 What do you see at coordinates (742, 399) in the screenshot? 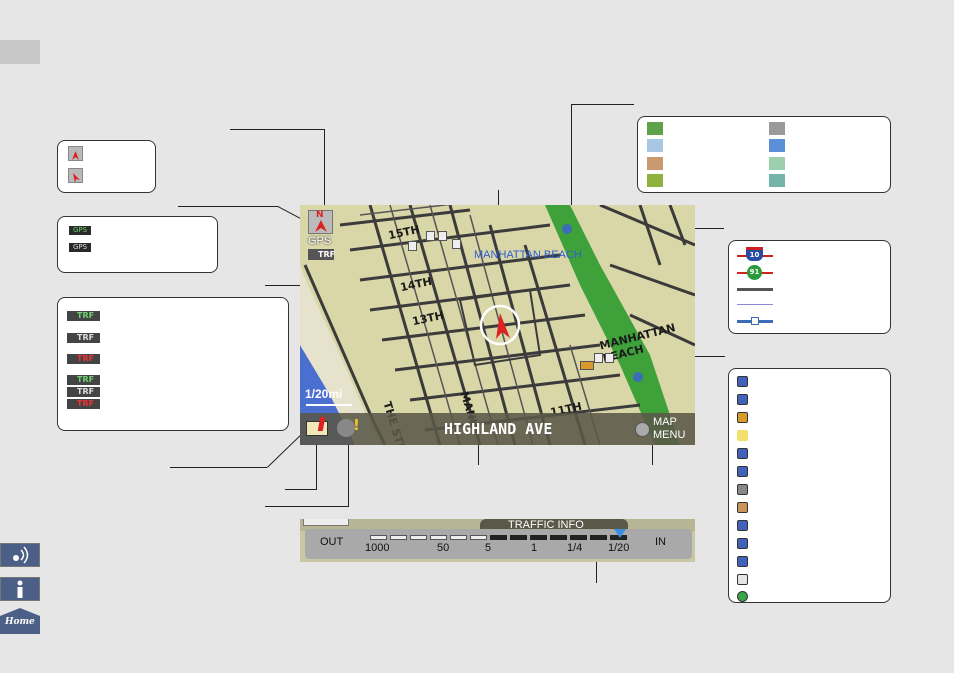
I see `dealer-alt-icon` at bounding box center [742, 399].